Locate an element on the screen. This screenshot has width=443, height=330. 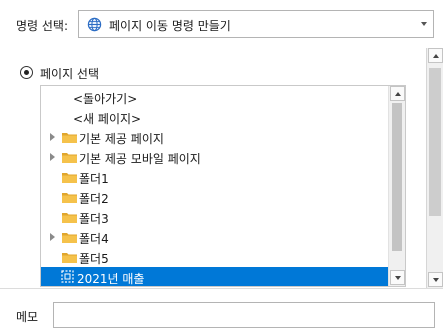
radio-dot is located at coordinates (26, 72).